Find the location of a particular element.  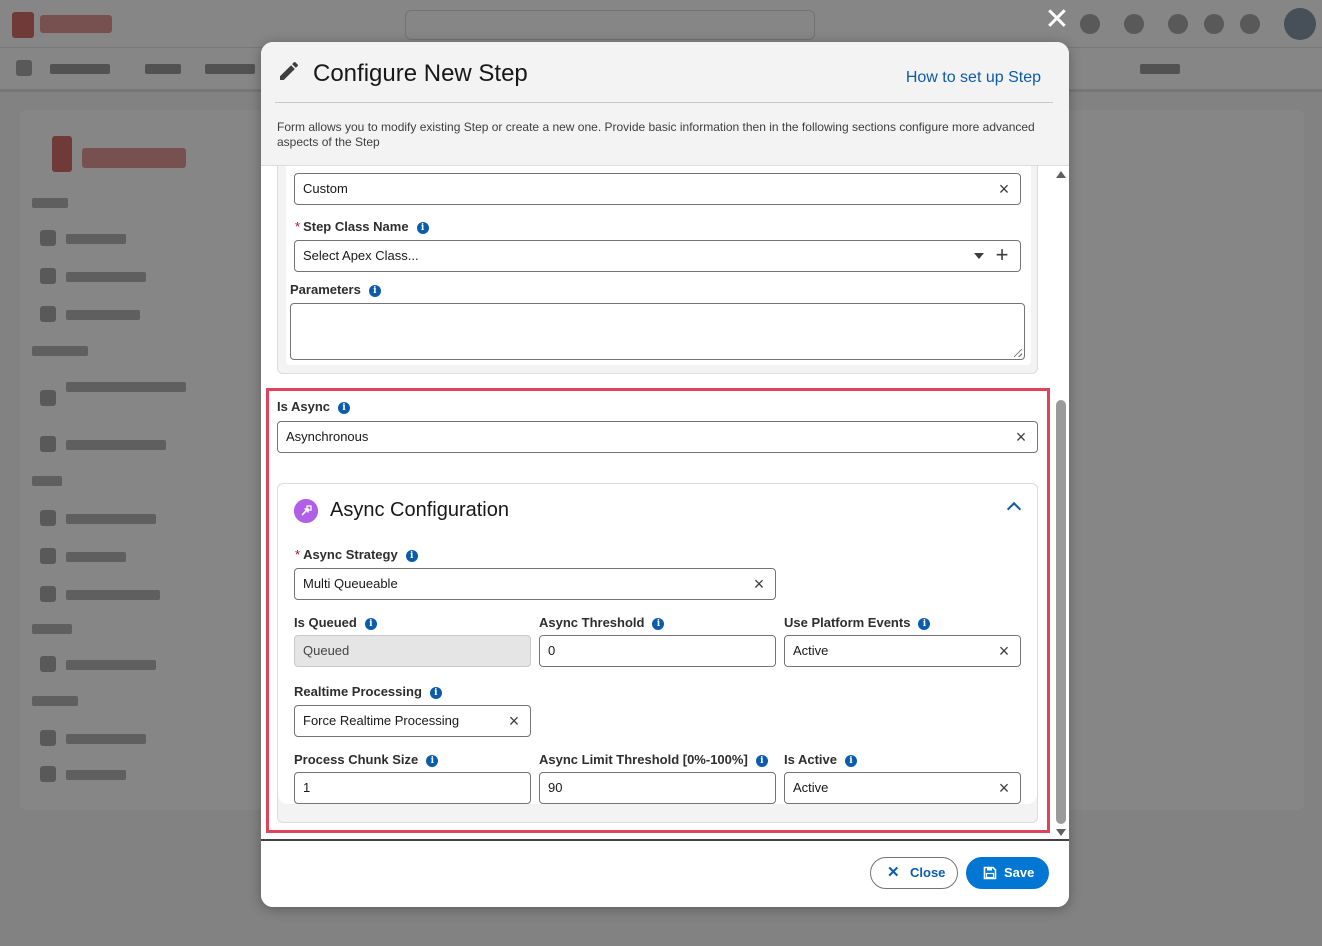

step-class-combobox: Select Apex Class... + is located at coordinates (657, 256).